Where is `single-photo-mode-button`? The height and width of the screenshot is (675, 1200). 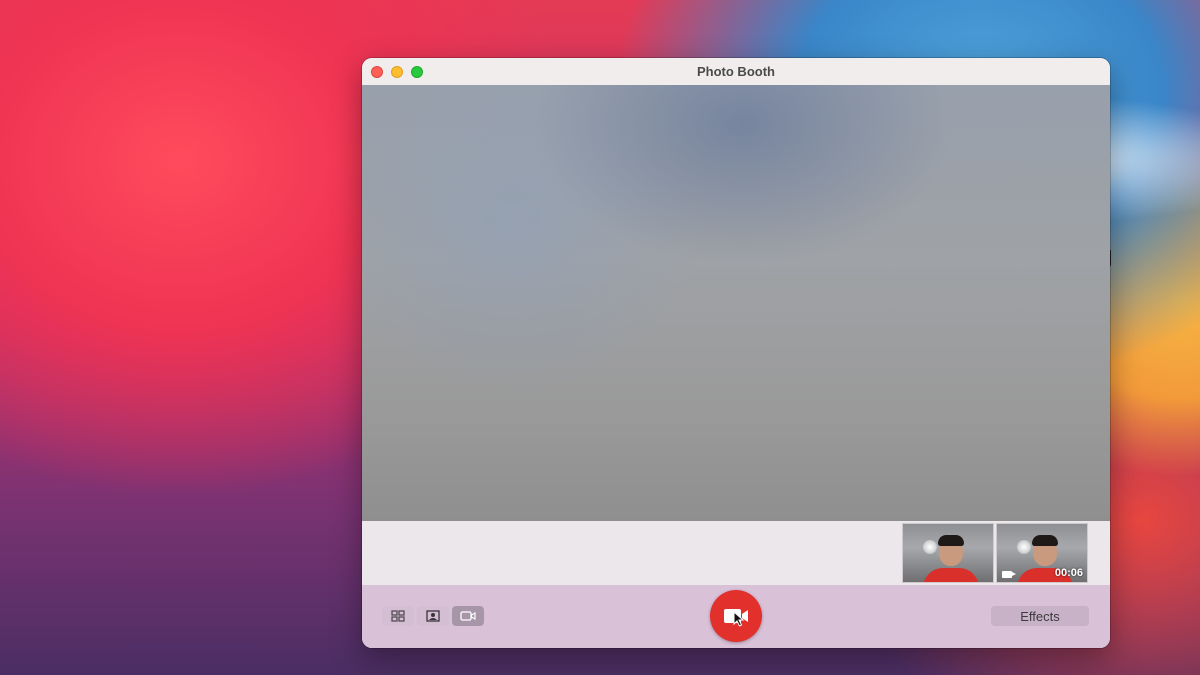 single-photo-mode-button is located at coordinates (433, 616).